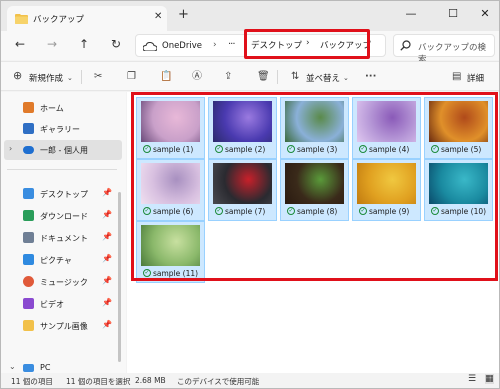 This screenshot has height=389, width=500. Describe the element at coordinates (45, 367) in the screenshot. I see `sidebar-item-label: PC` at that location.